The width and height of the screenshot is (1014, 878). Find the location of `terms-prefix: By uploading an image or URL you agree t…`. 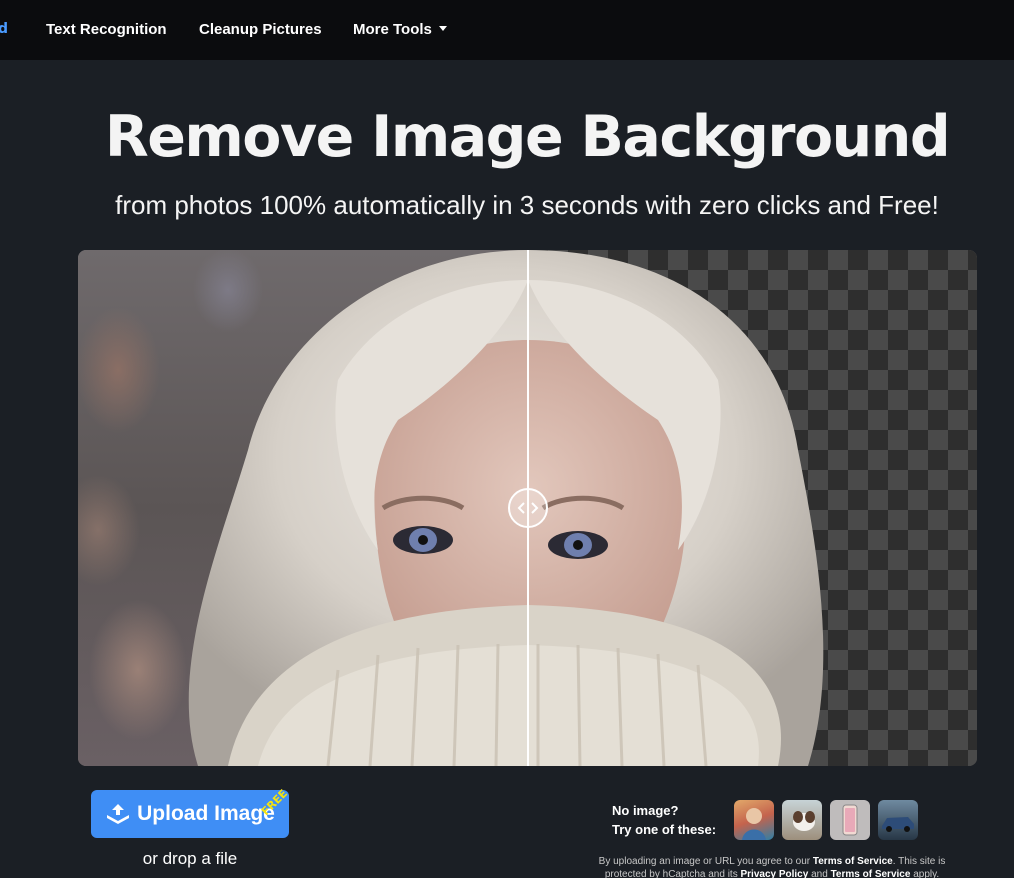

terms-prefix: By uploading an image or URL you agree t… is located at coordinates (704, 861).